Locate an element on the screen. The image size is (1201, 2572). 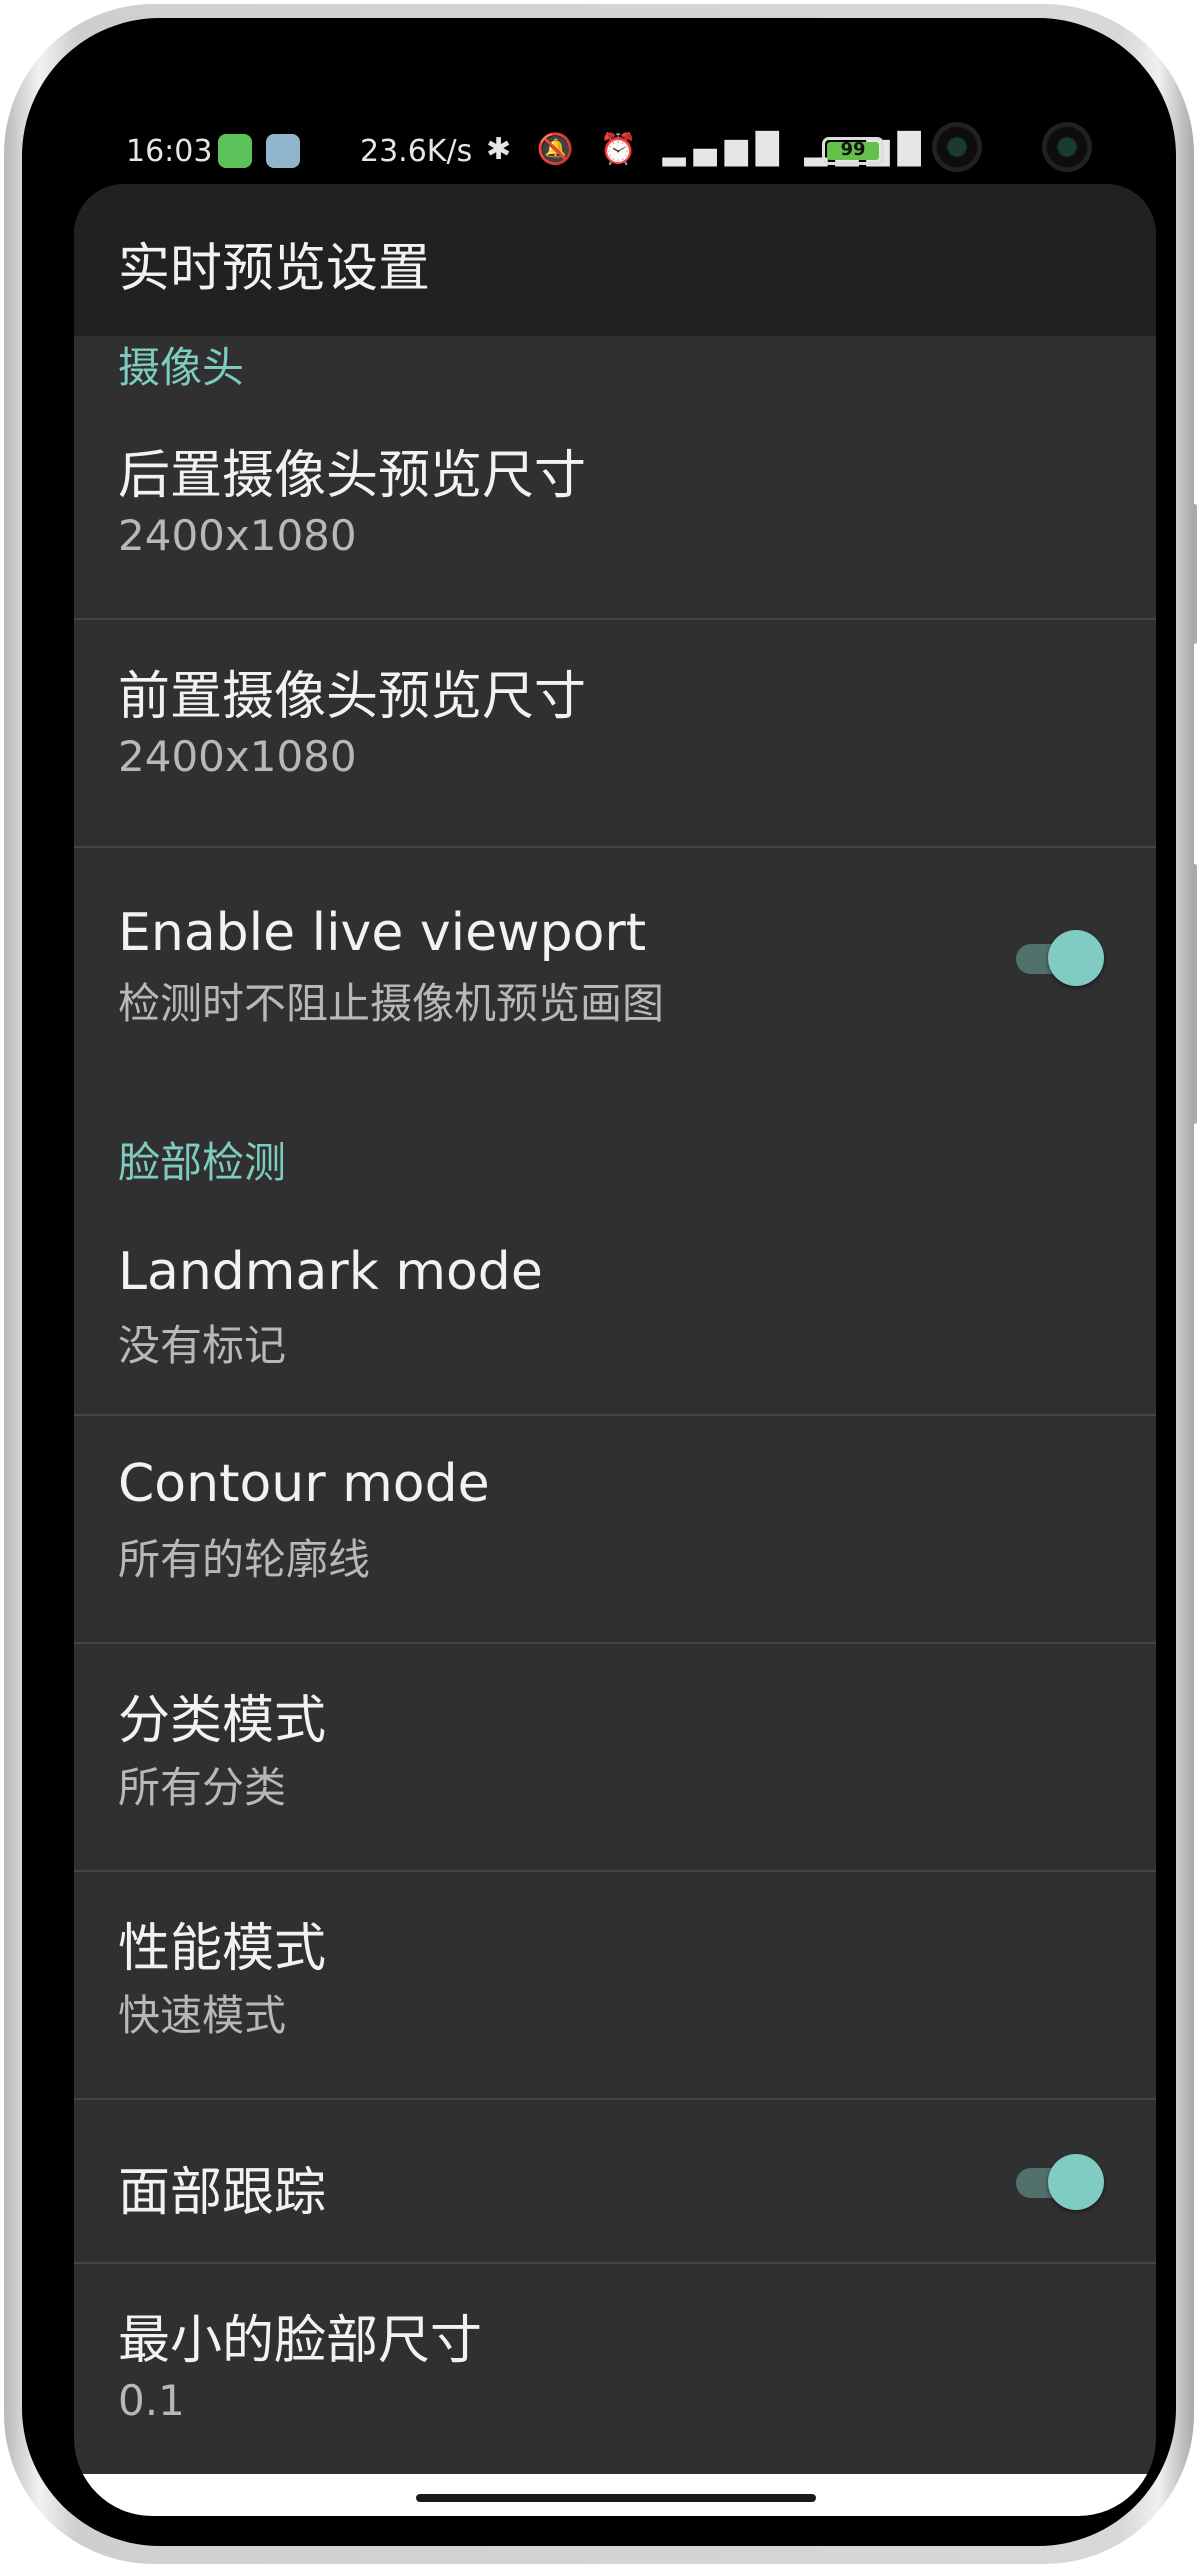
pref-landmark-mode: Landmark mode 没有标记 is located at coordinates (615, 1319).